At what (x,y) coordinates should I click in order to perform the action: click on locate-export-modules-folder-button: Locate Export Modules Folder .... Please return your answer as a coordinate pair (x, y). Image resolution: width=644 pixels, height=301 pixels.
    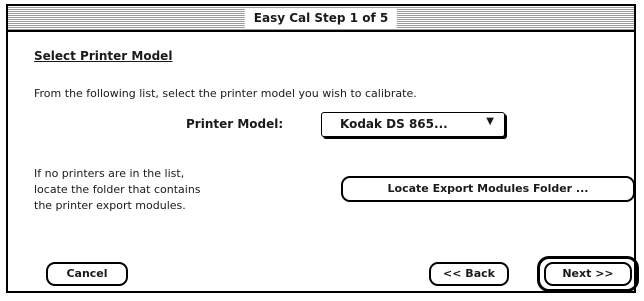
    Looking at the image, I should click on (488, 189).